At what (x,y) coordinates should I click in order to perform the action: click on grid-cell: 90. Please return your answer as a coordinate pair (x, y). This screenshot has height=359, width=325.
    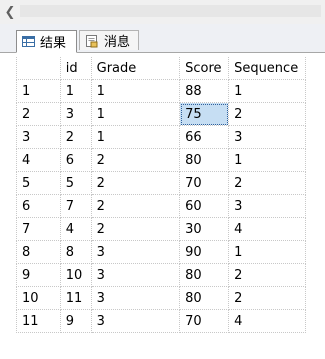
    Looking at the image, I should click on (204, 252).